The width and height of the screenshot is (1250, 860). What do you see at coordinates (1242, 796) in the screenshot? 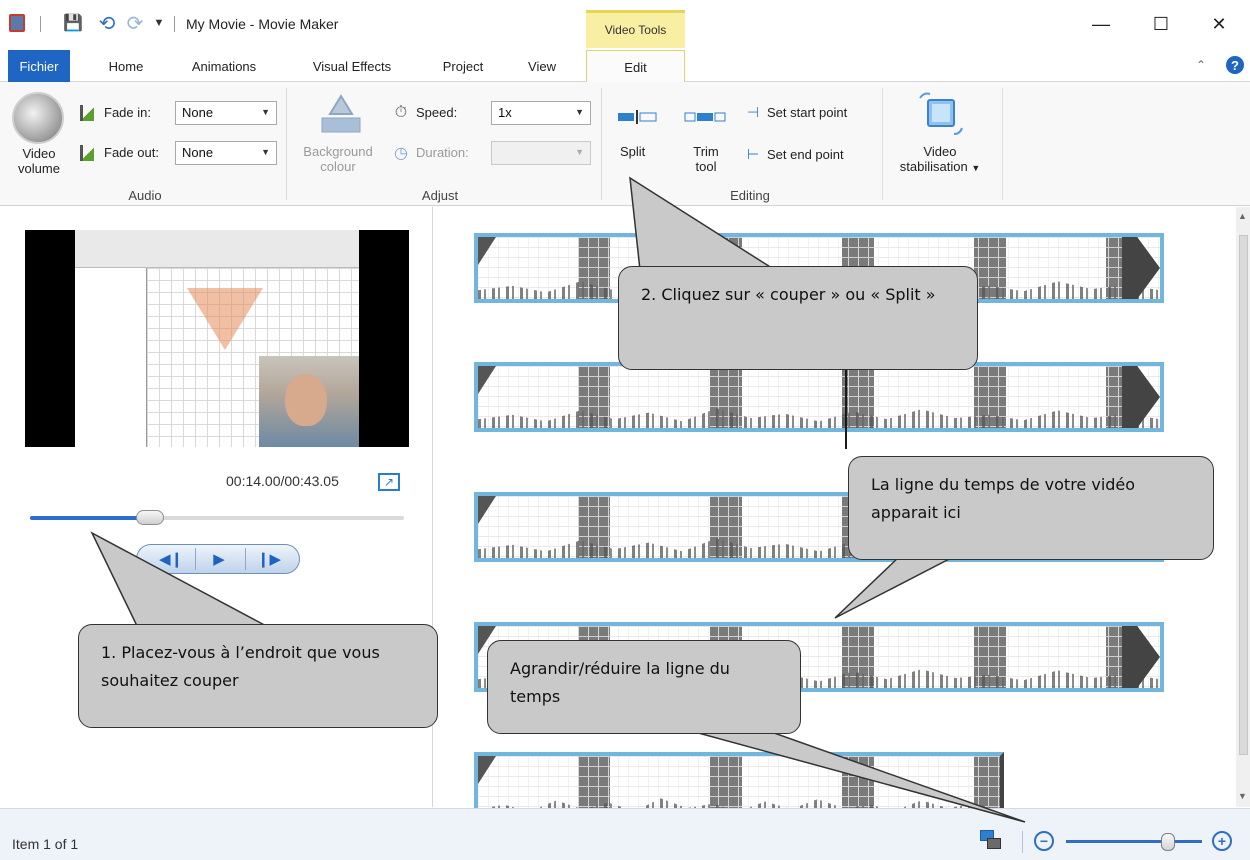
I see `scroll-down-icon: ▼` at bounding box center [1242, 796].